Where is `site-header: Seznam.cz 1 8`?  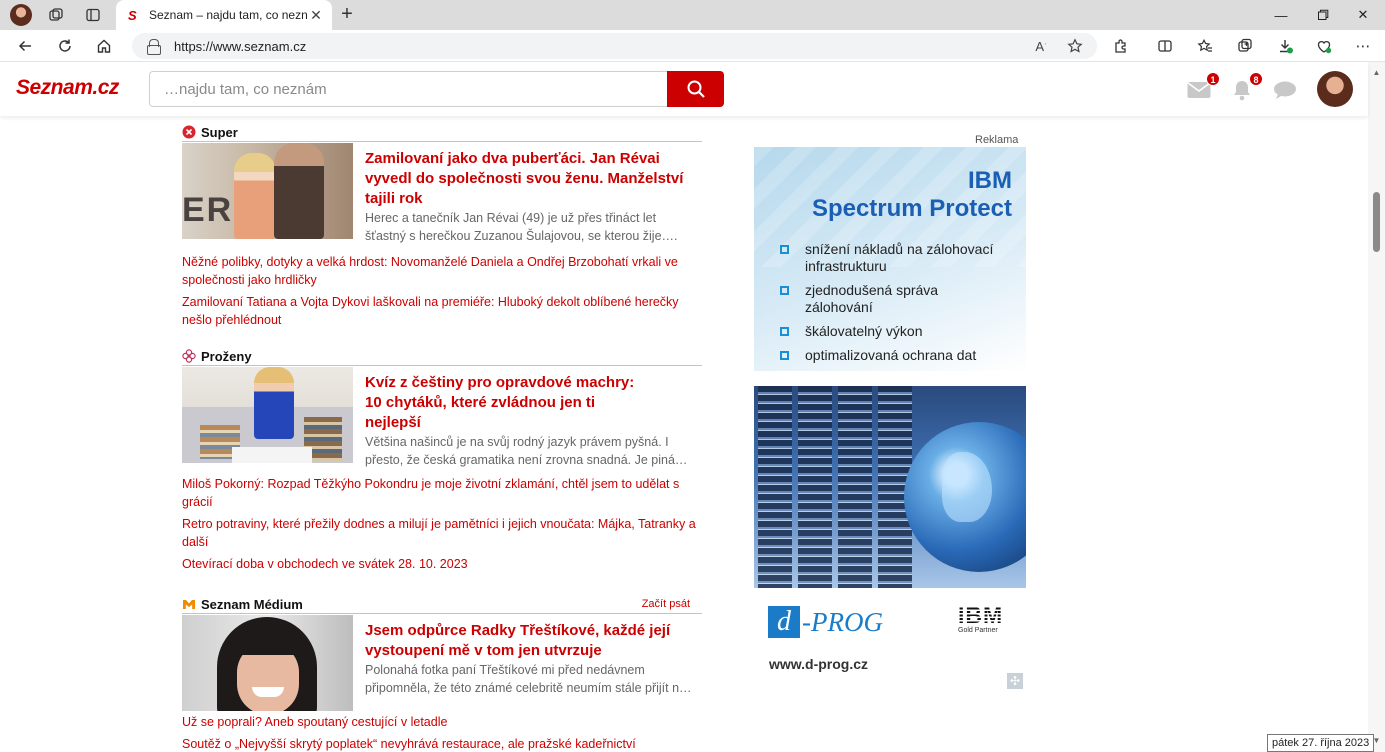
site-header: Seznam.cz 1 8 is located at coordinates (684, 89).